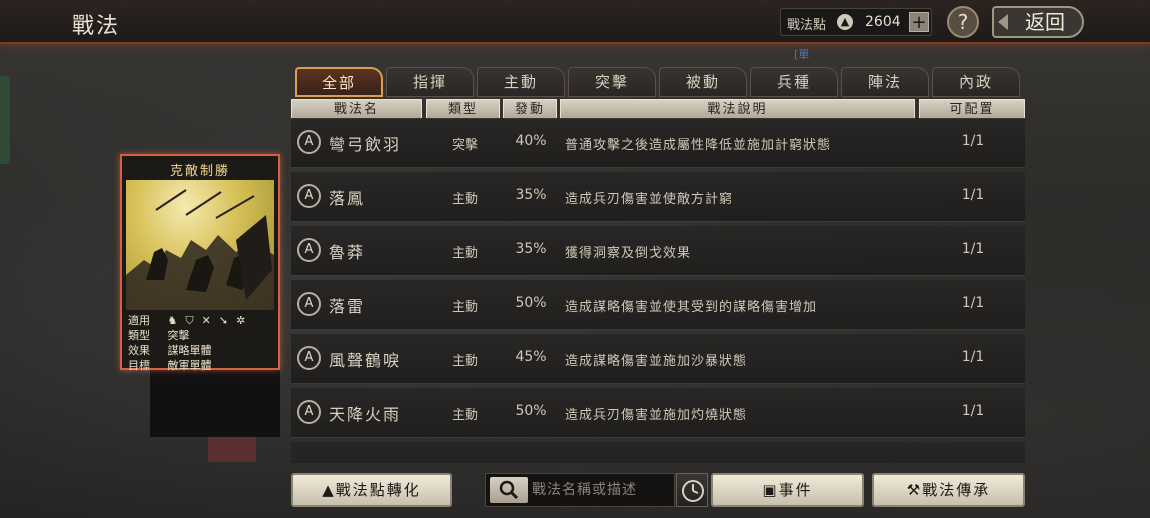 This screenshot has width=1150, height=518. What do you see at coordinates (365, 414) in the screenshot?
I see `tactic-name: 天降火雨` at bounding box center [365, 414].